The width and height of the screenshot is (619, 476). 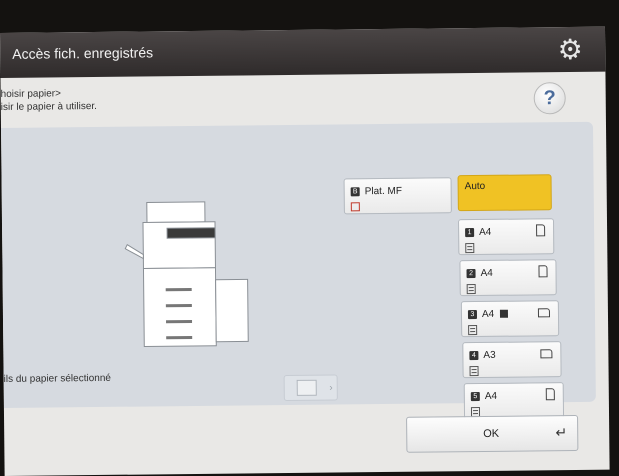 What do you see at coordinates (186, 274) in the screenshot?
I see `printer-illustration` at bounding box center [186, 274].